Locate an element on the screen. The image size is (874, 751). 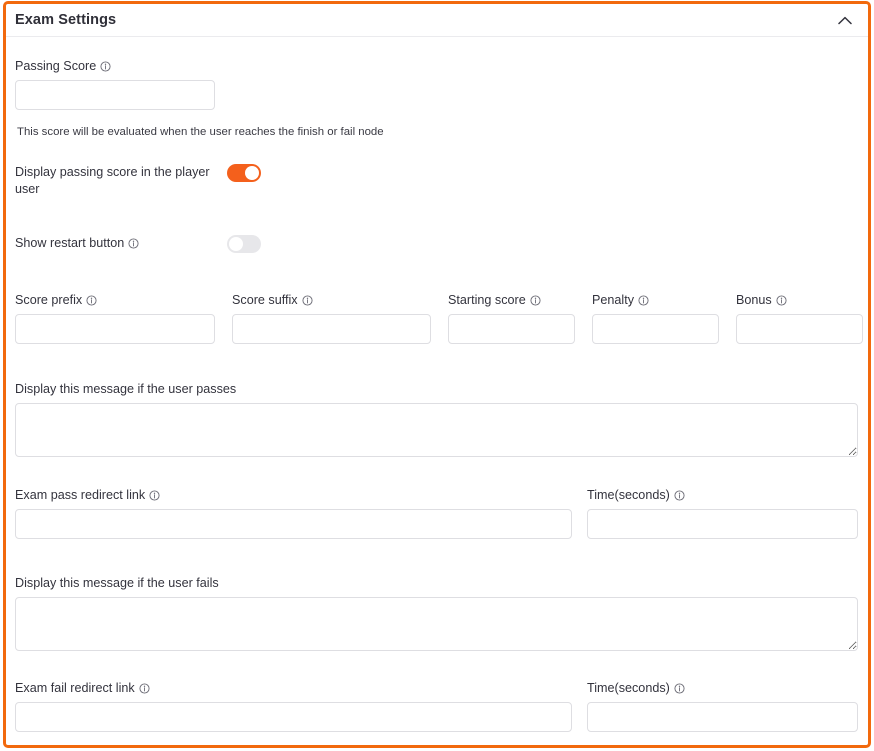
starting-score-input is located at coordinates (511, 329).